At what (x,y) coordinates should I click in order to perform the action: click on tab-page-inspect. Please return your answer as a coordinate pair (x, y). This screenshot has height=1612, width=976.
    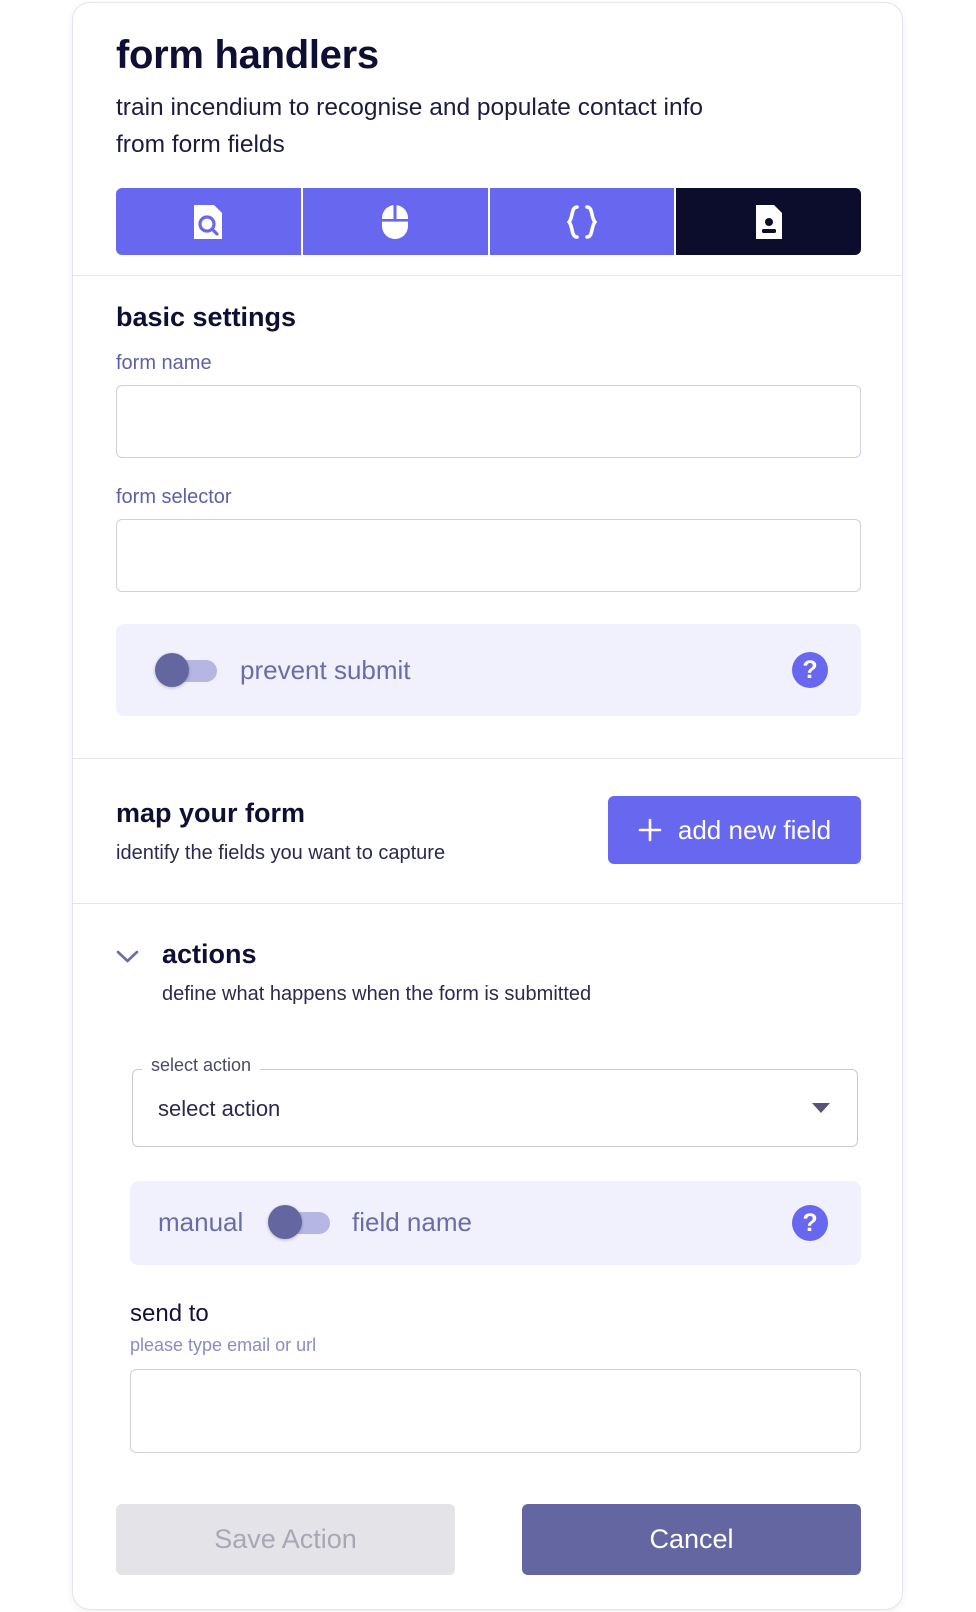
    Looking at the image, I should click on (209, 221).